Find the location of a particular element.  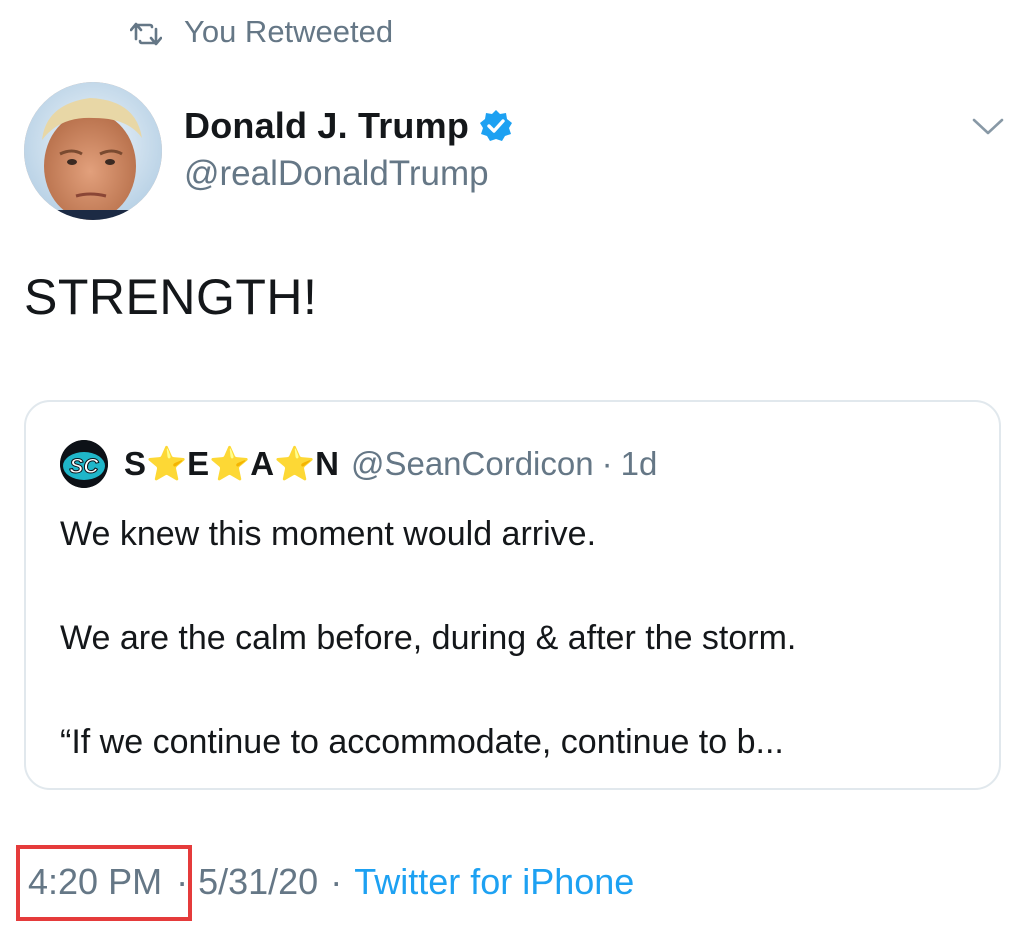

verified-badge-icon is located at coordinates (496, 126).